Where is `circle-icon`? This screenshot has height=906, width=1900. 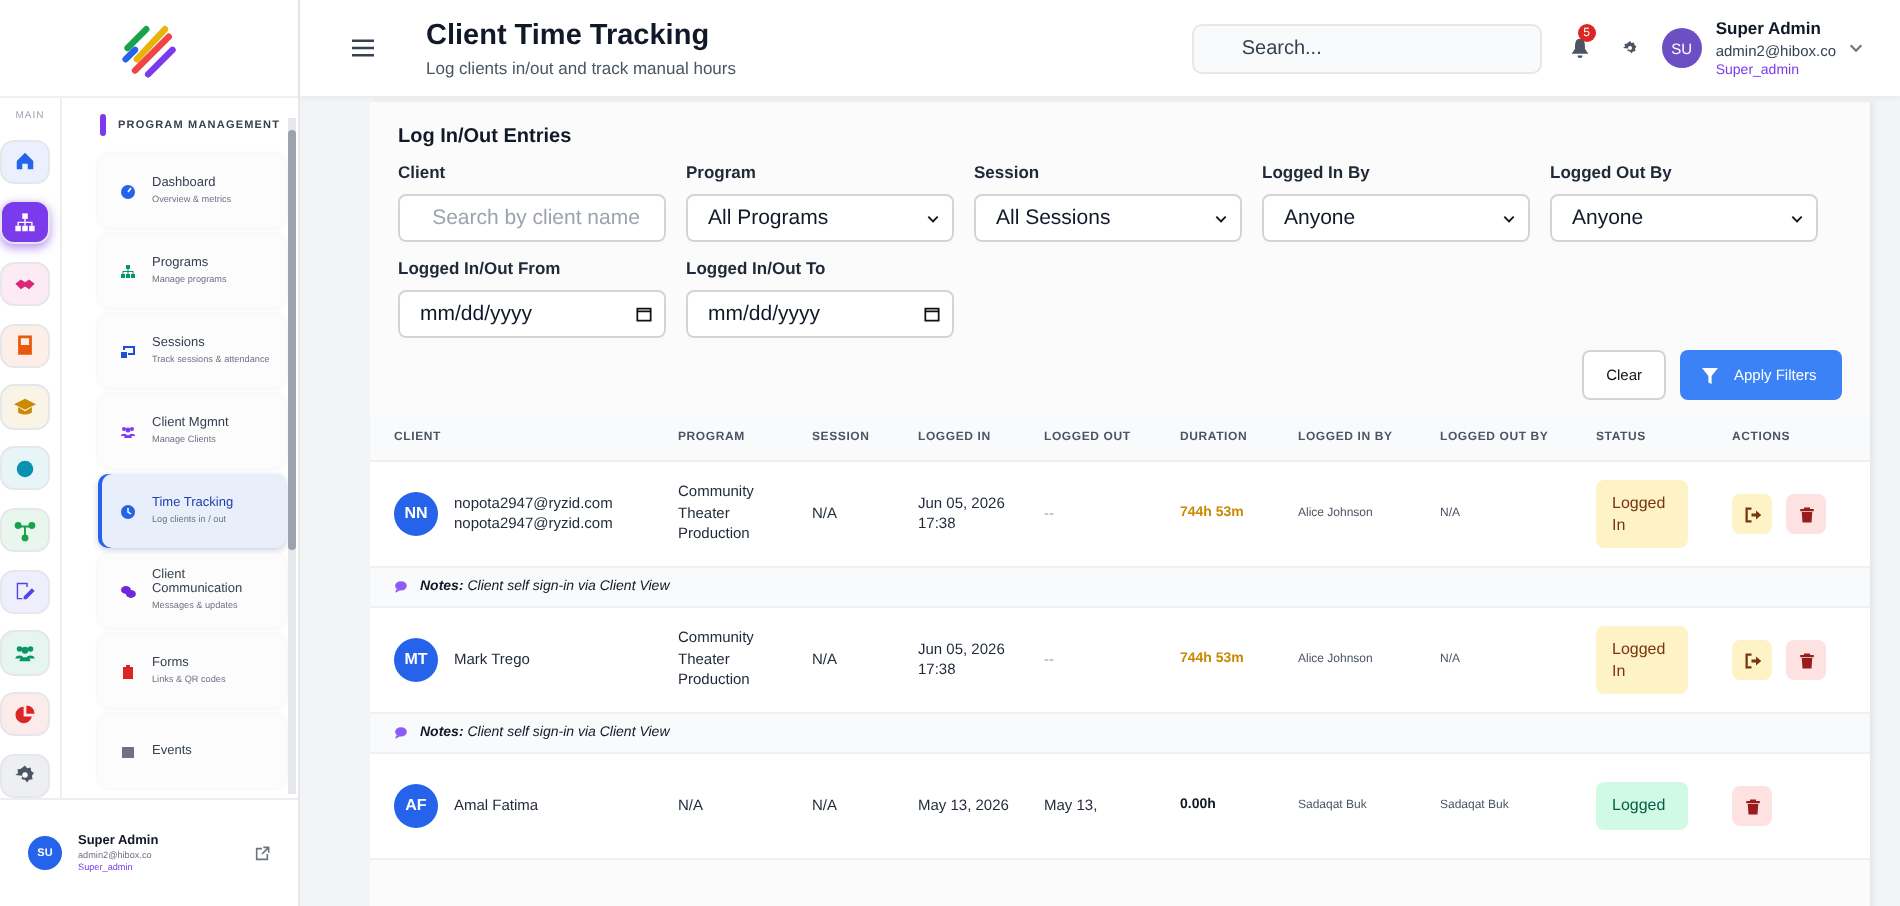
circle-icon is located at coordinates (24, 468).